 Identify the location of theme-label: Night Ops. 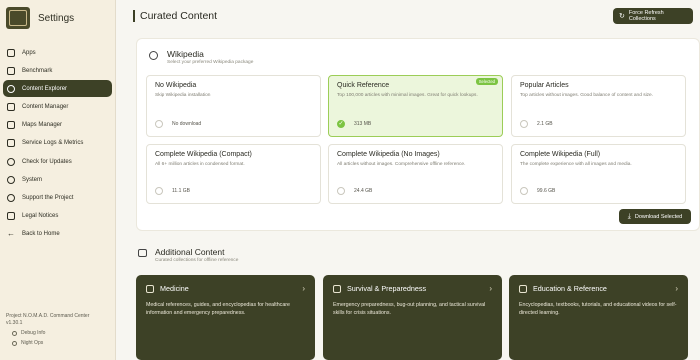
(32, 343).